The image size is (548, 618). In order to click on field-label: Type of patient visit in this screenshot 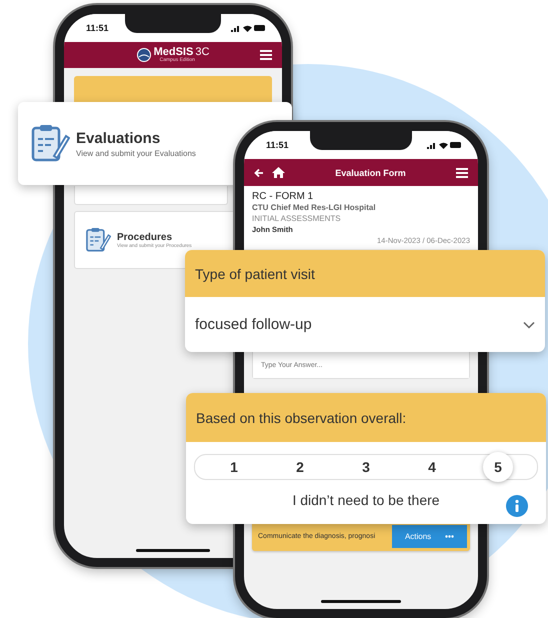, I will do `click(365, 273)`.